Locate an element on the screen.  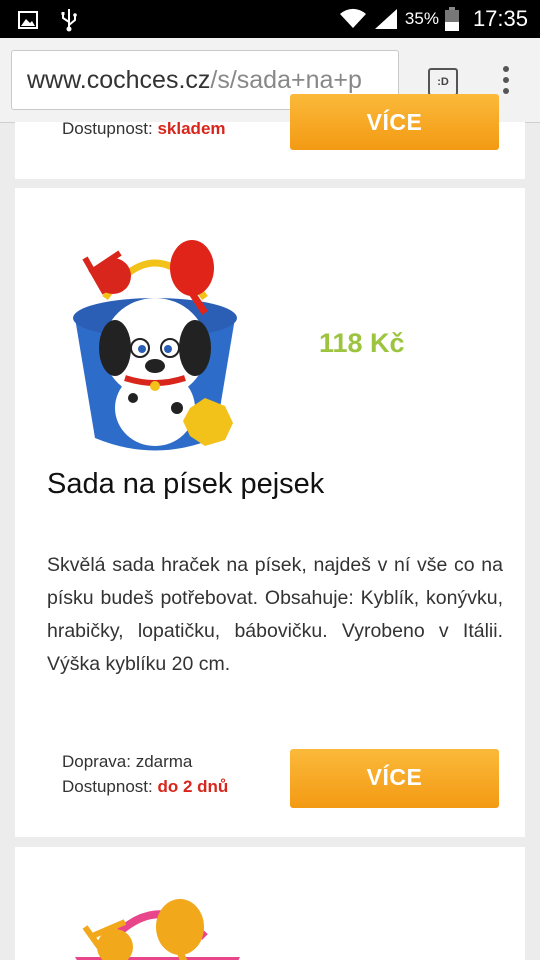
product-title: Sada na písek pejsek is located at coordinates (185, 484).